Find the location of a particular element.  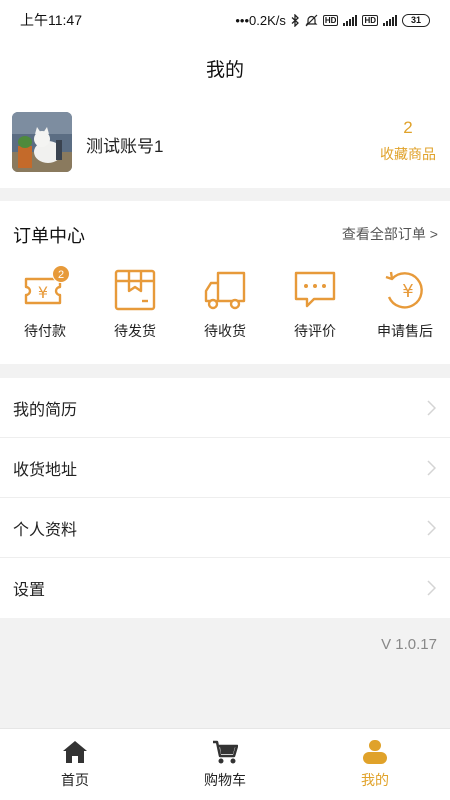

order-label: 申请售后 is located at coordinates (405, 331).